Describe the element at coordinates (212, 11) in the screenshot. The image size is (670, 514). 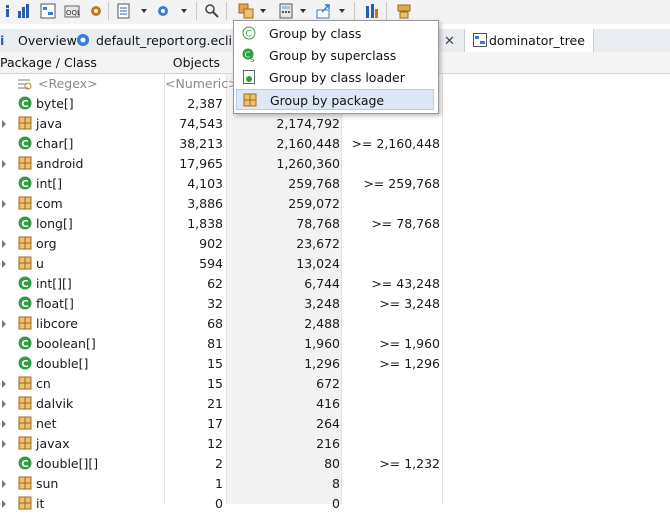
I see `search-icon` at that location.